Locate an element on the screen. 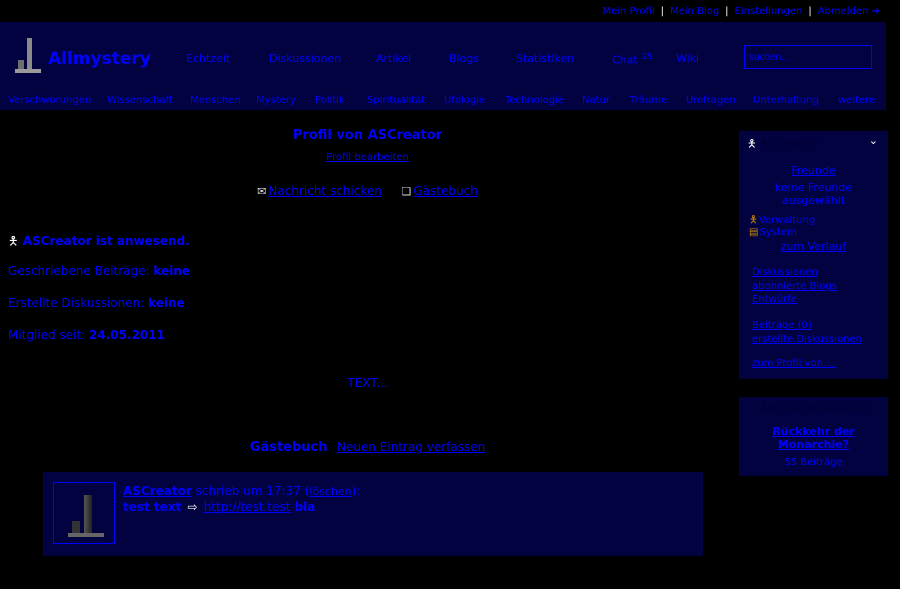 This screenshot has width=900, height=589. edit-profile-link: Profil bearbeiten is located at coordinates (367, 157).